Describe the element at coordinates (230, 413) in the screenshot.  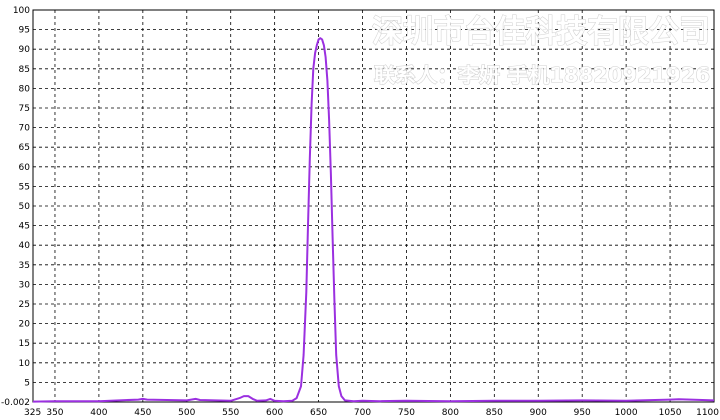
I see `x-tick-label: 550` at that location.